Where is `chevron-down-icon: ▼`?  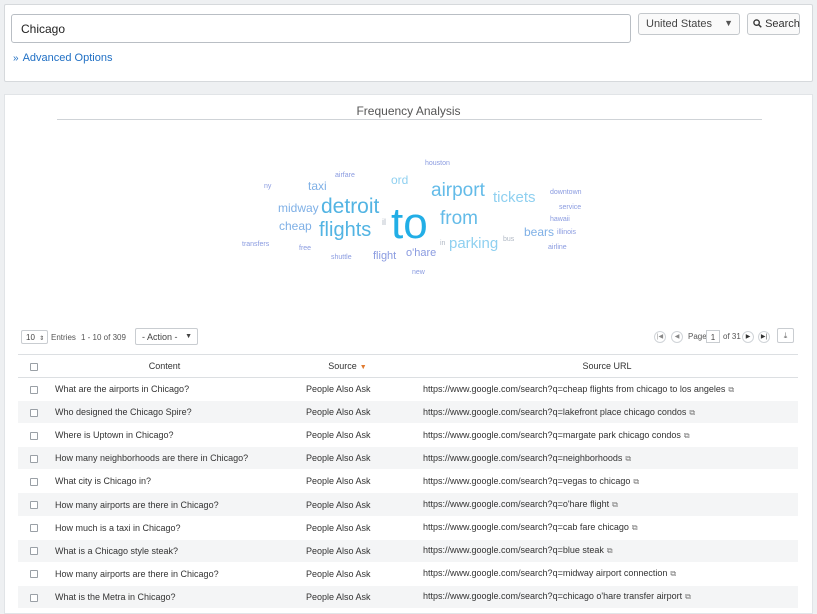 chevron-down-icon: ▼ is located at coordinates (188, 336).